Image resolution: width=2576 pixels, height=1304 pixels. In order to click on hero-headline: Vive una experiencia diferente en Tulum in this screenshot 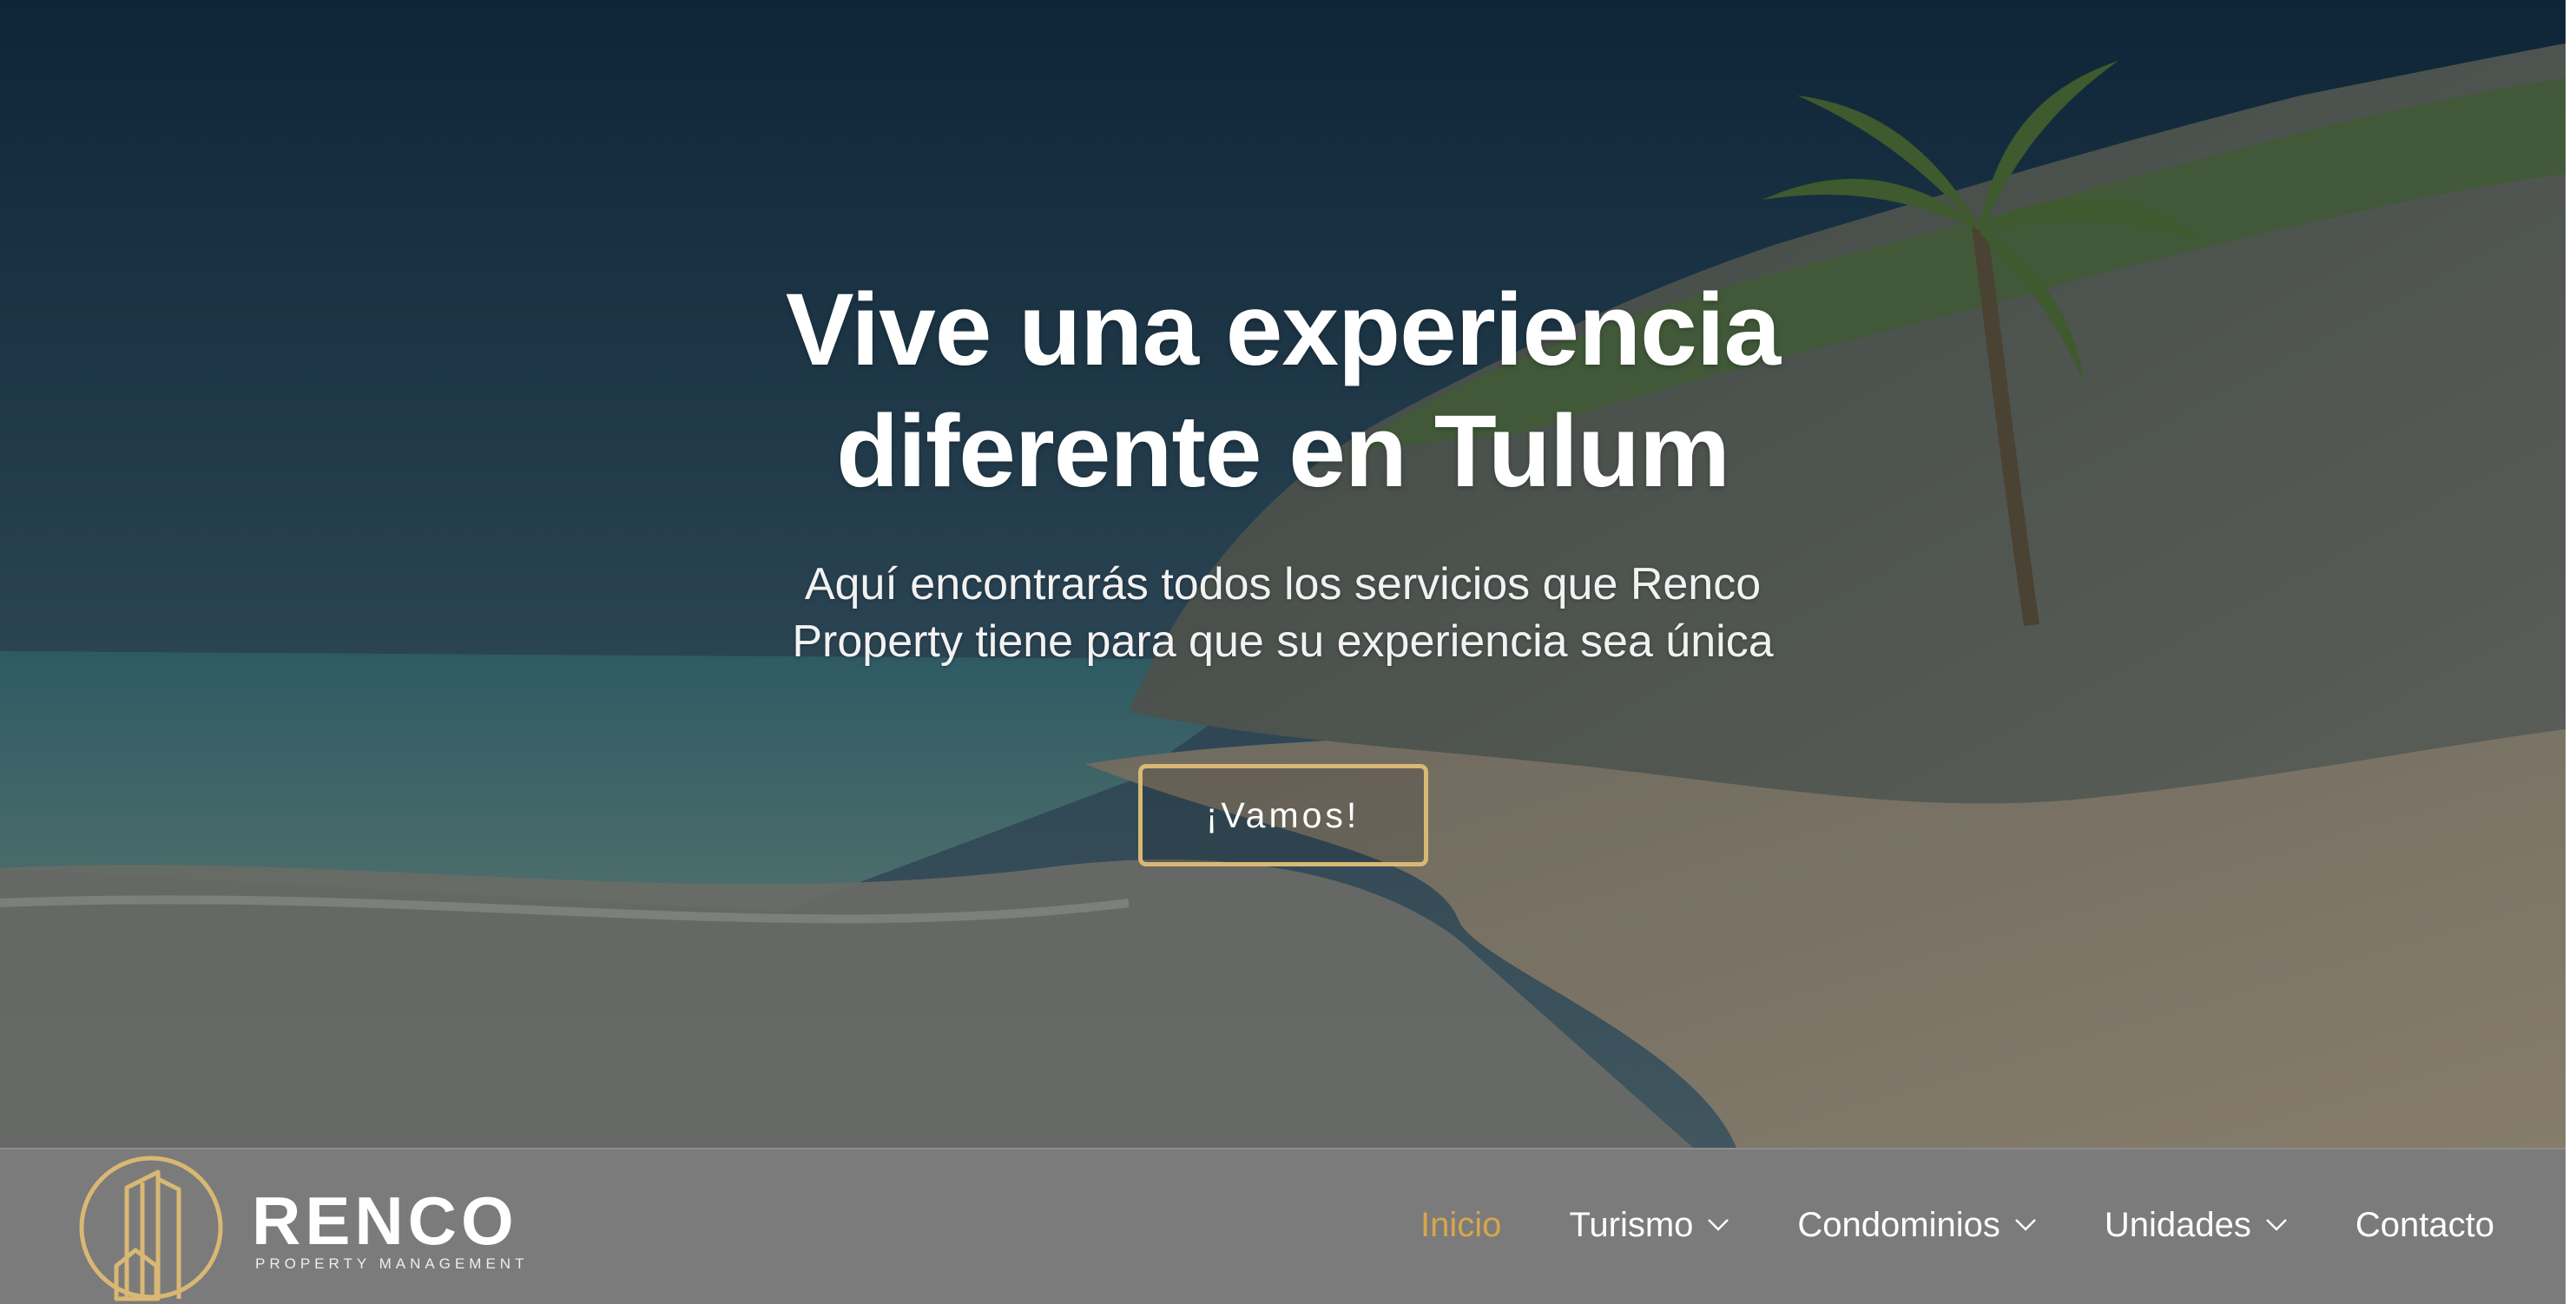, I will do `click(1283, 390)`.